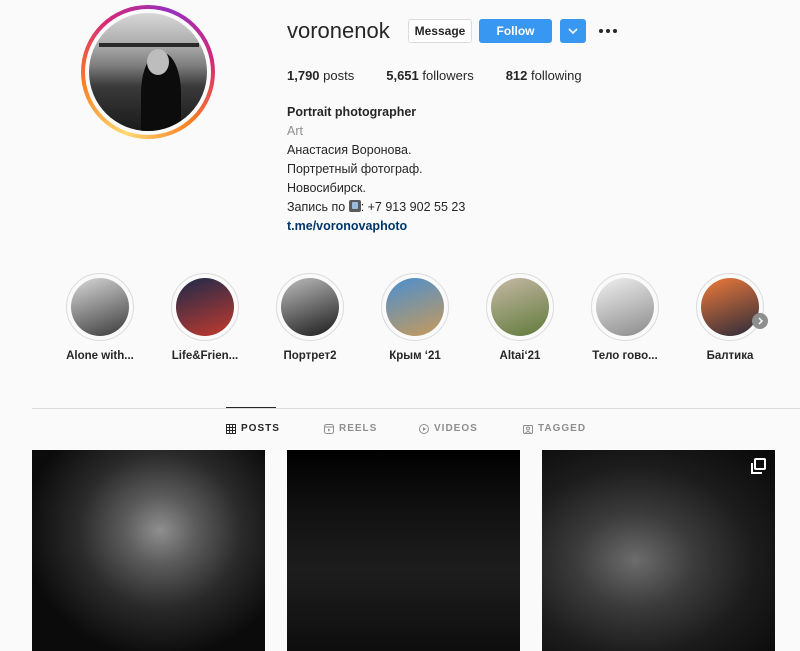  What do you see at coordinates (758, 466) in the screenshot?
I see `carousel-icon` at bounding box center [758, 466].